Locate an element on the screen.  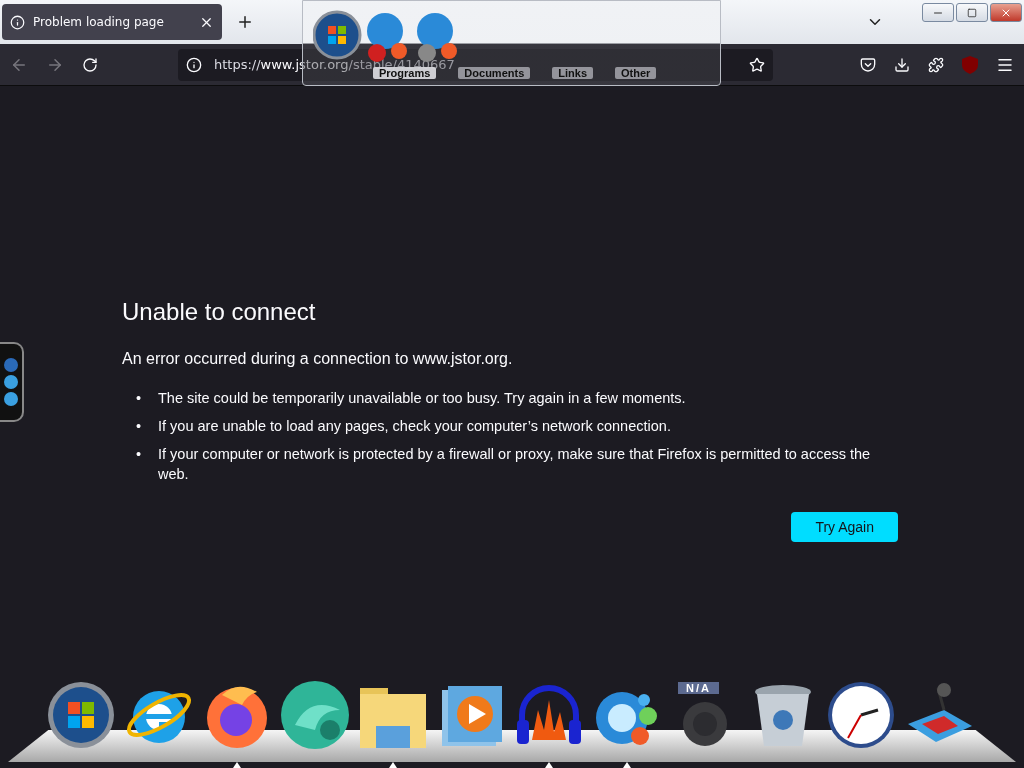
try-again-button: Try Again is located at coordinates (844, 527).